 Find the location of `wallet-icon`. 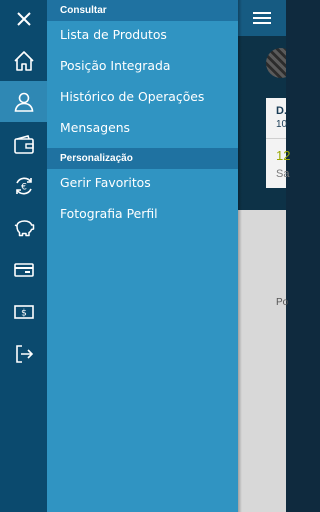

wallet-icon is located at coordinates (23, 144).